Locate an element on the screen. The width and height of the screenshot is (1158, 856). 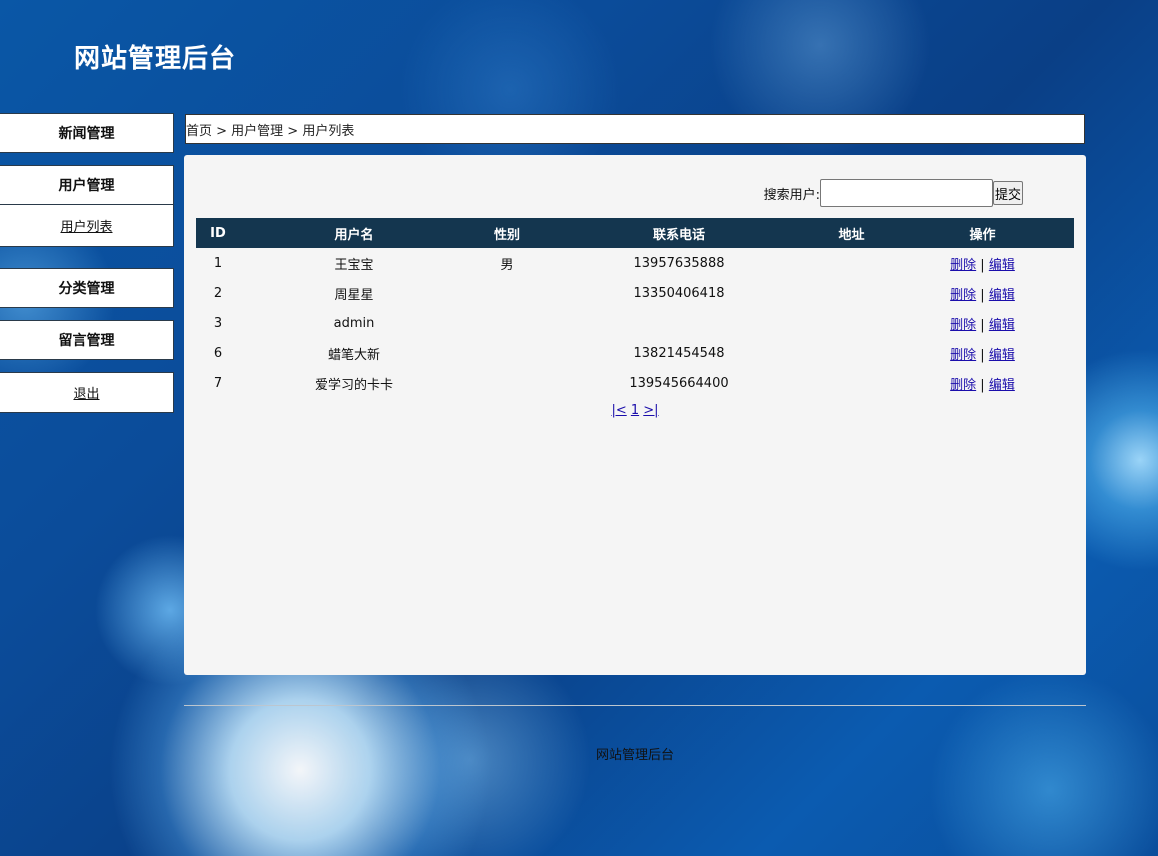
cell-id: 3 is located at coordinates (218, 323).